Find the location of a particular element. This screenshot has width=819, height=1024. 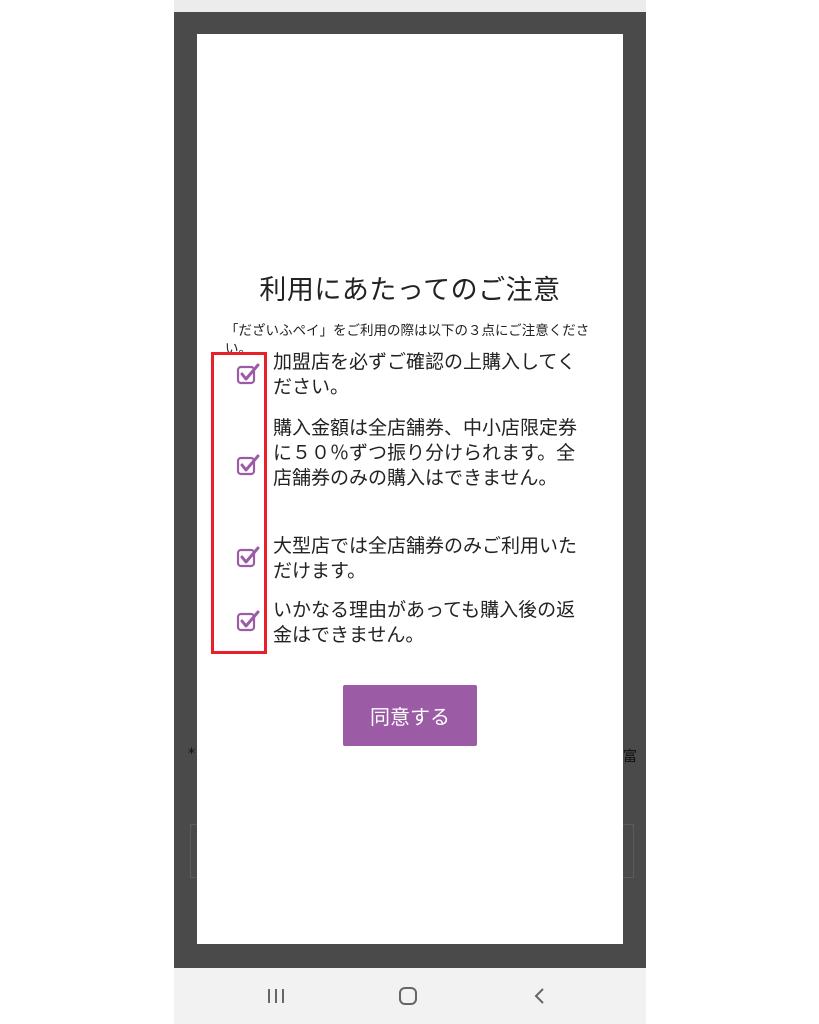

recents-button is located at coordinates (276, 996).